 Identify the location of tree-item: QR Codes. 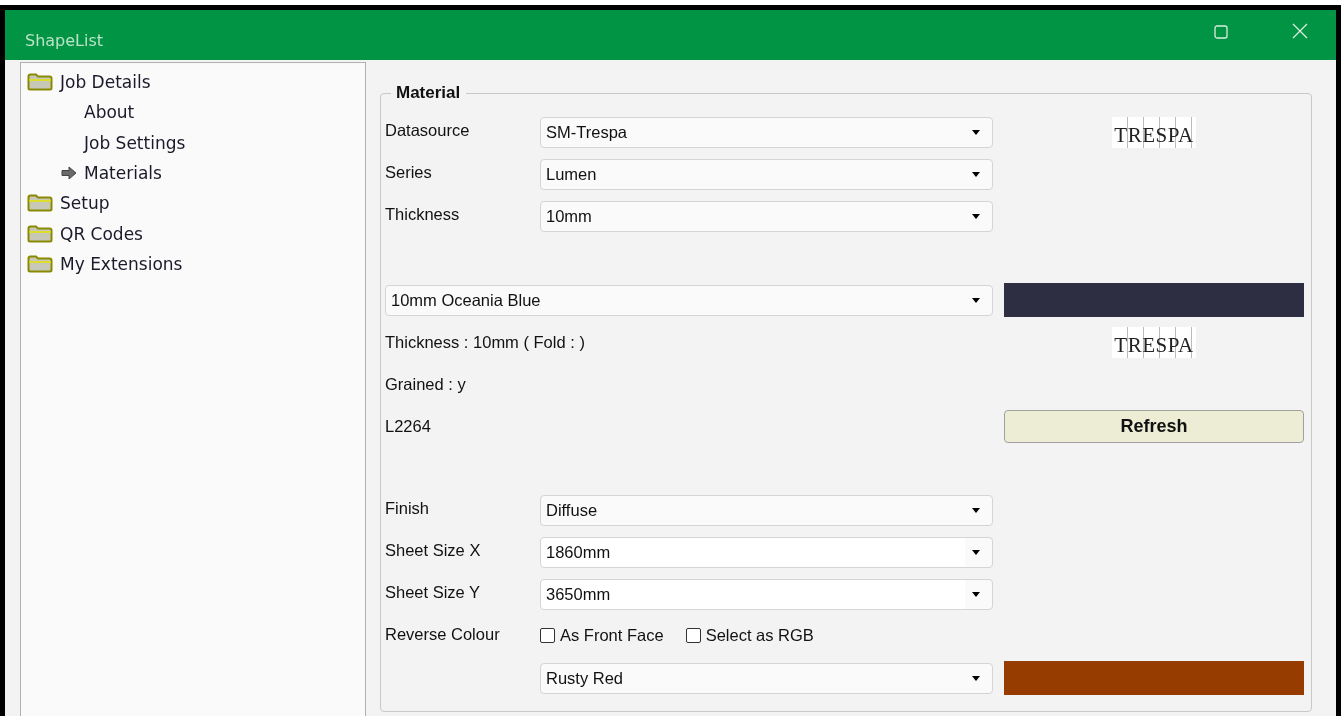
(86, 233).